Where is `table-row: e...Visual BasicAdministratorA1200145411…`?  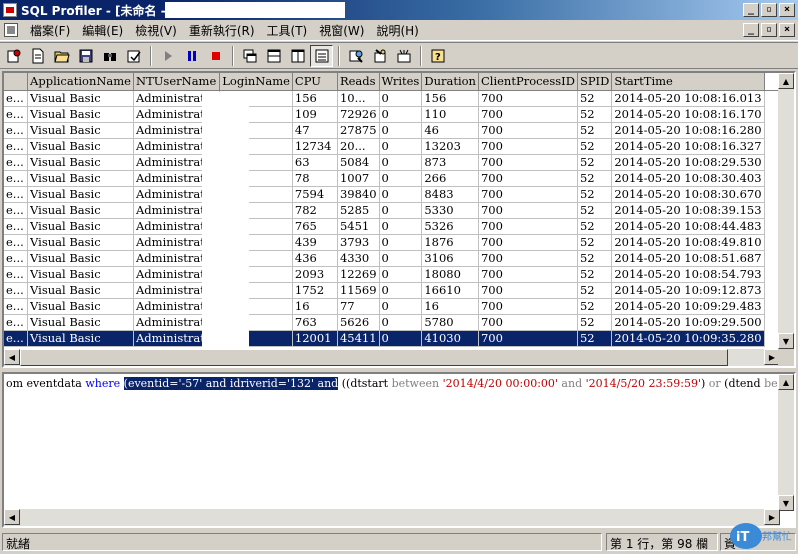
table-row: e...Visual BasicAdministratorA1200145411… is located at coordinates (399, 338).